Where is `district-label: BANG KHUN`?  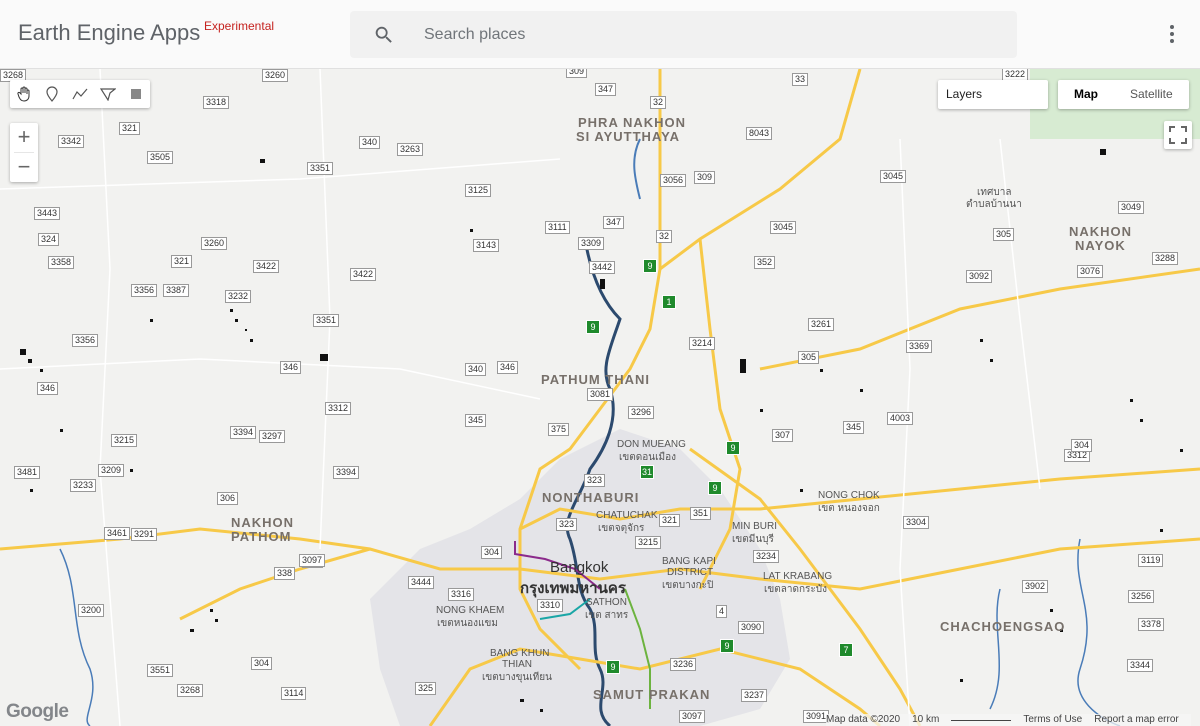
district-label: BANG KHUN is located at coordinates (520, 653).